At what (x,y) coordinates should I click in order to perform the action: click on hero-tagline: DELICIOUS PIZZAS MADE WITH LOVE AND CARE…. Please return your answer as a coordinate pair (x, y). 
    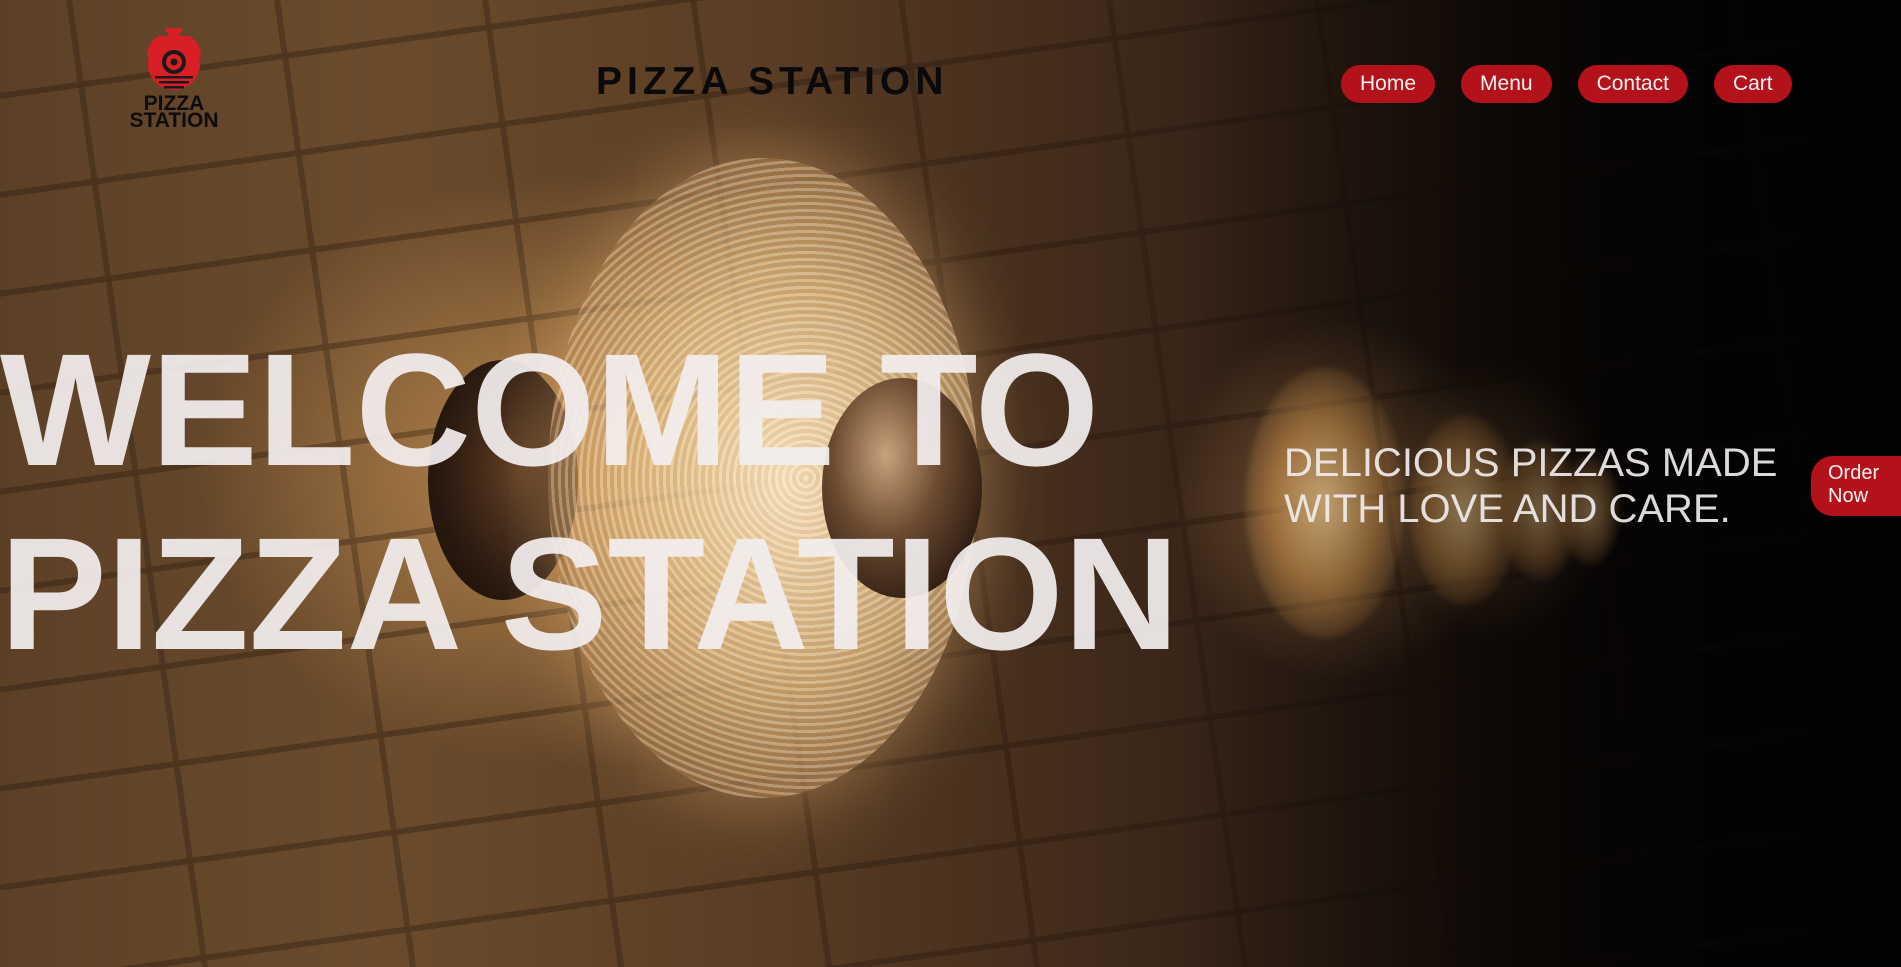
    Looking at the image, I should click on (1531, 486).